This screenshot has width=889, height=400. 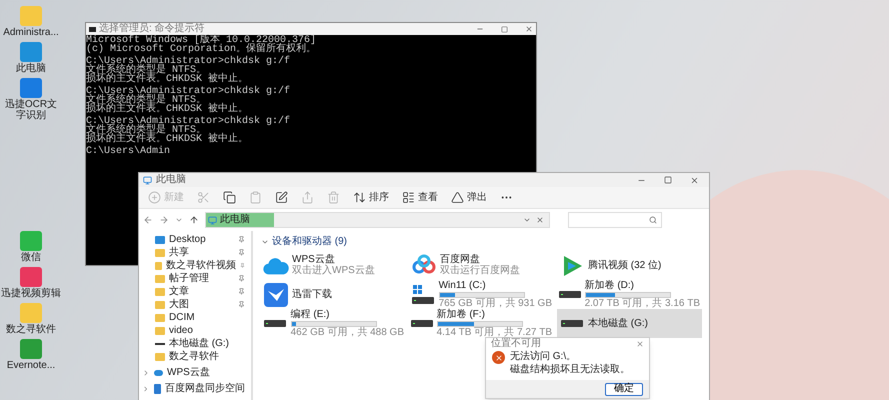 I want to click on paste-icon, so click(x=255, y=197).